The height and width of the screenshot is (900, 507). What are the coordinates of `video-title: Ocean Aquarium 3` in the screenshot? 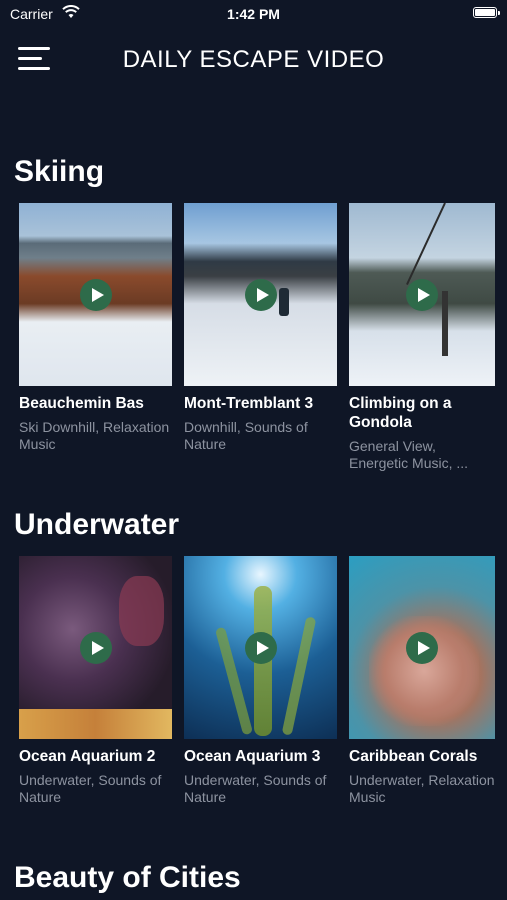 It's located at (252, 756).